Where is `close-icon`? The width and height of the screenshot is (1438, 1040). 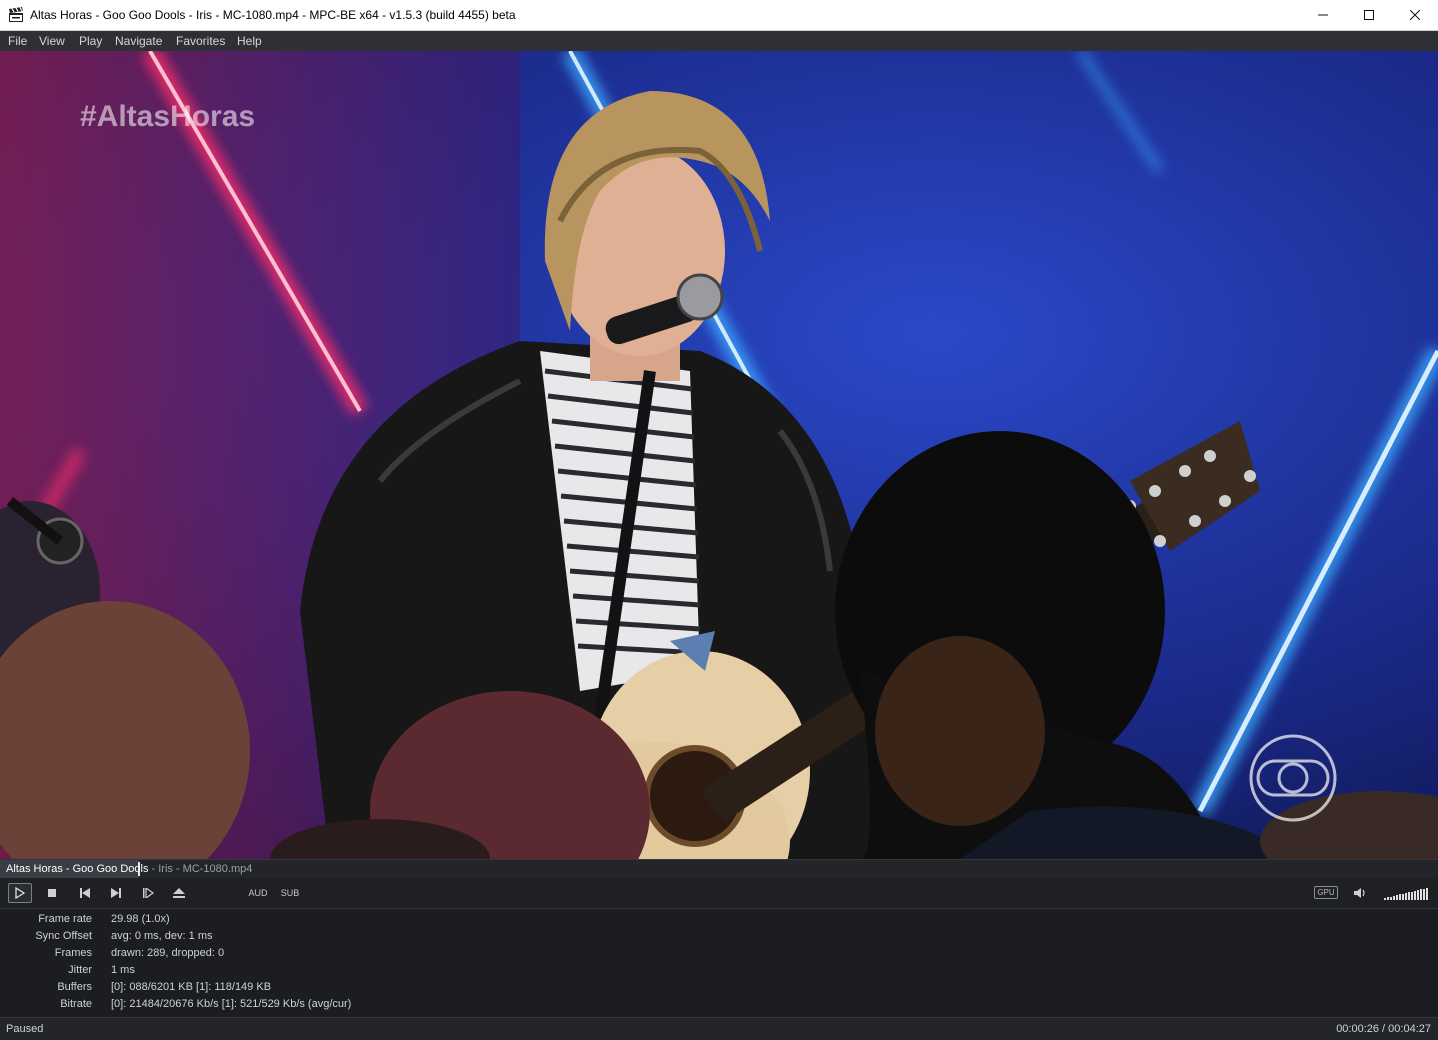 close-icon is located at coordinates (1415, 15).